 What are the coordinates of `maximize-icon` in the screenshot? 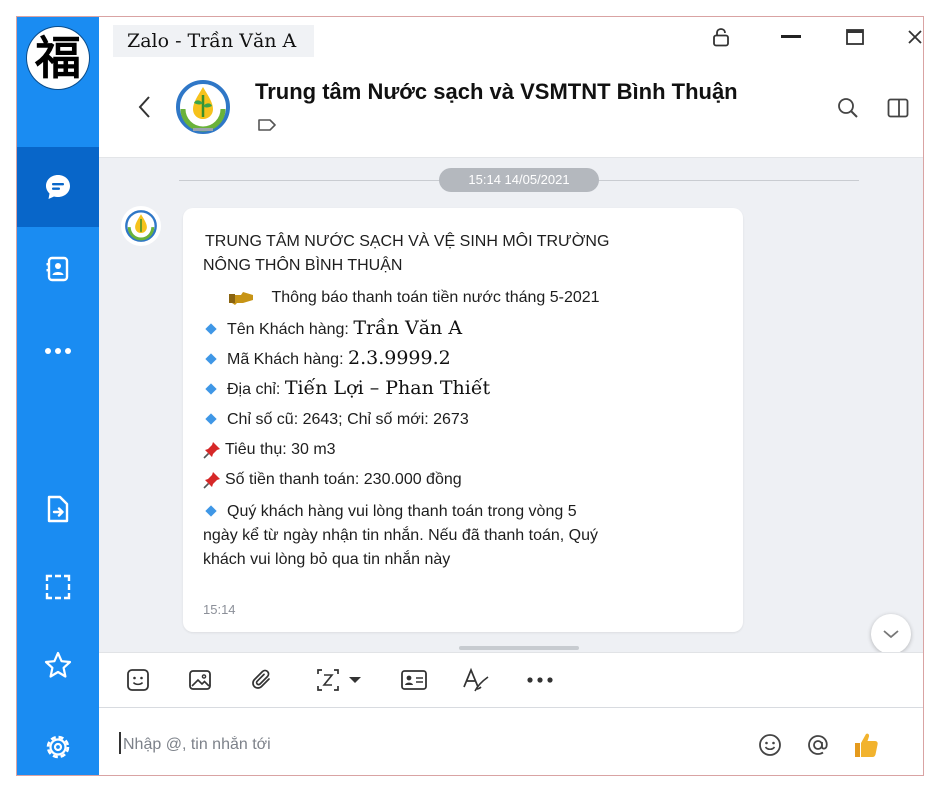 It's located at (855, 37).